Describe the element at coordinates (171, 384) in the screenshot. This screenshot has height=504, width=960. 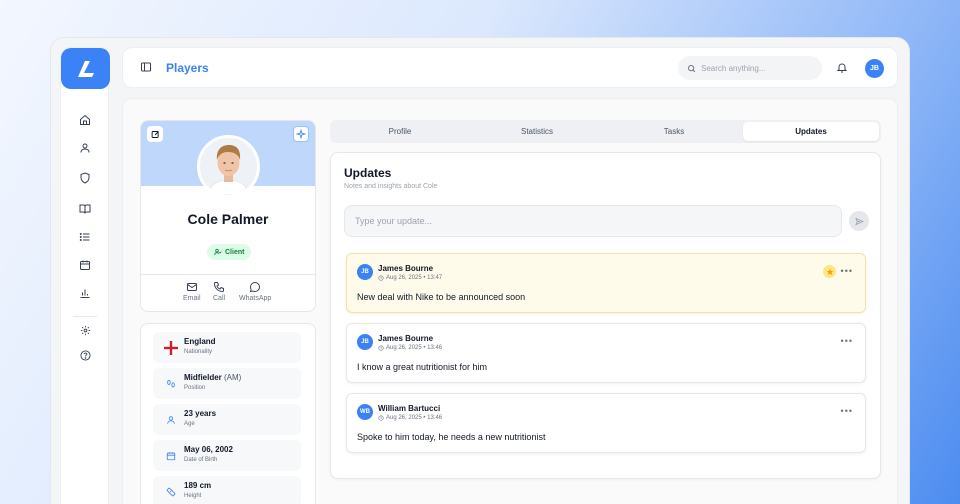
I see `footsteps-icon` at that location.